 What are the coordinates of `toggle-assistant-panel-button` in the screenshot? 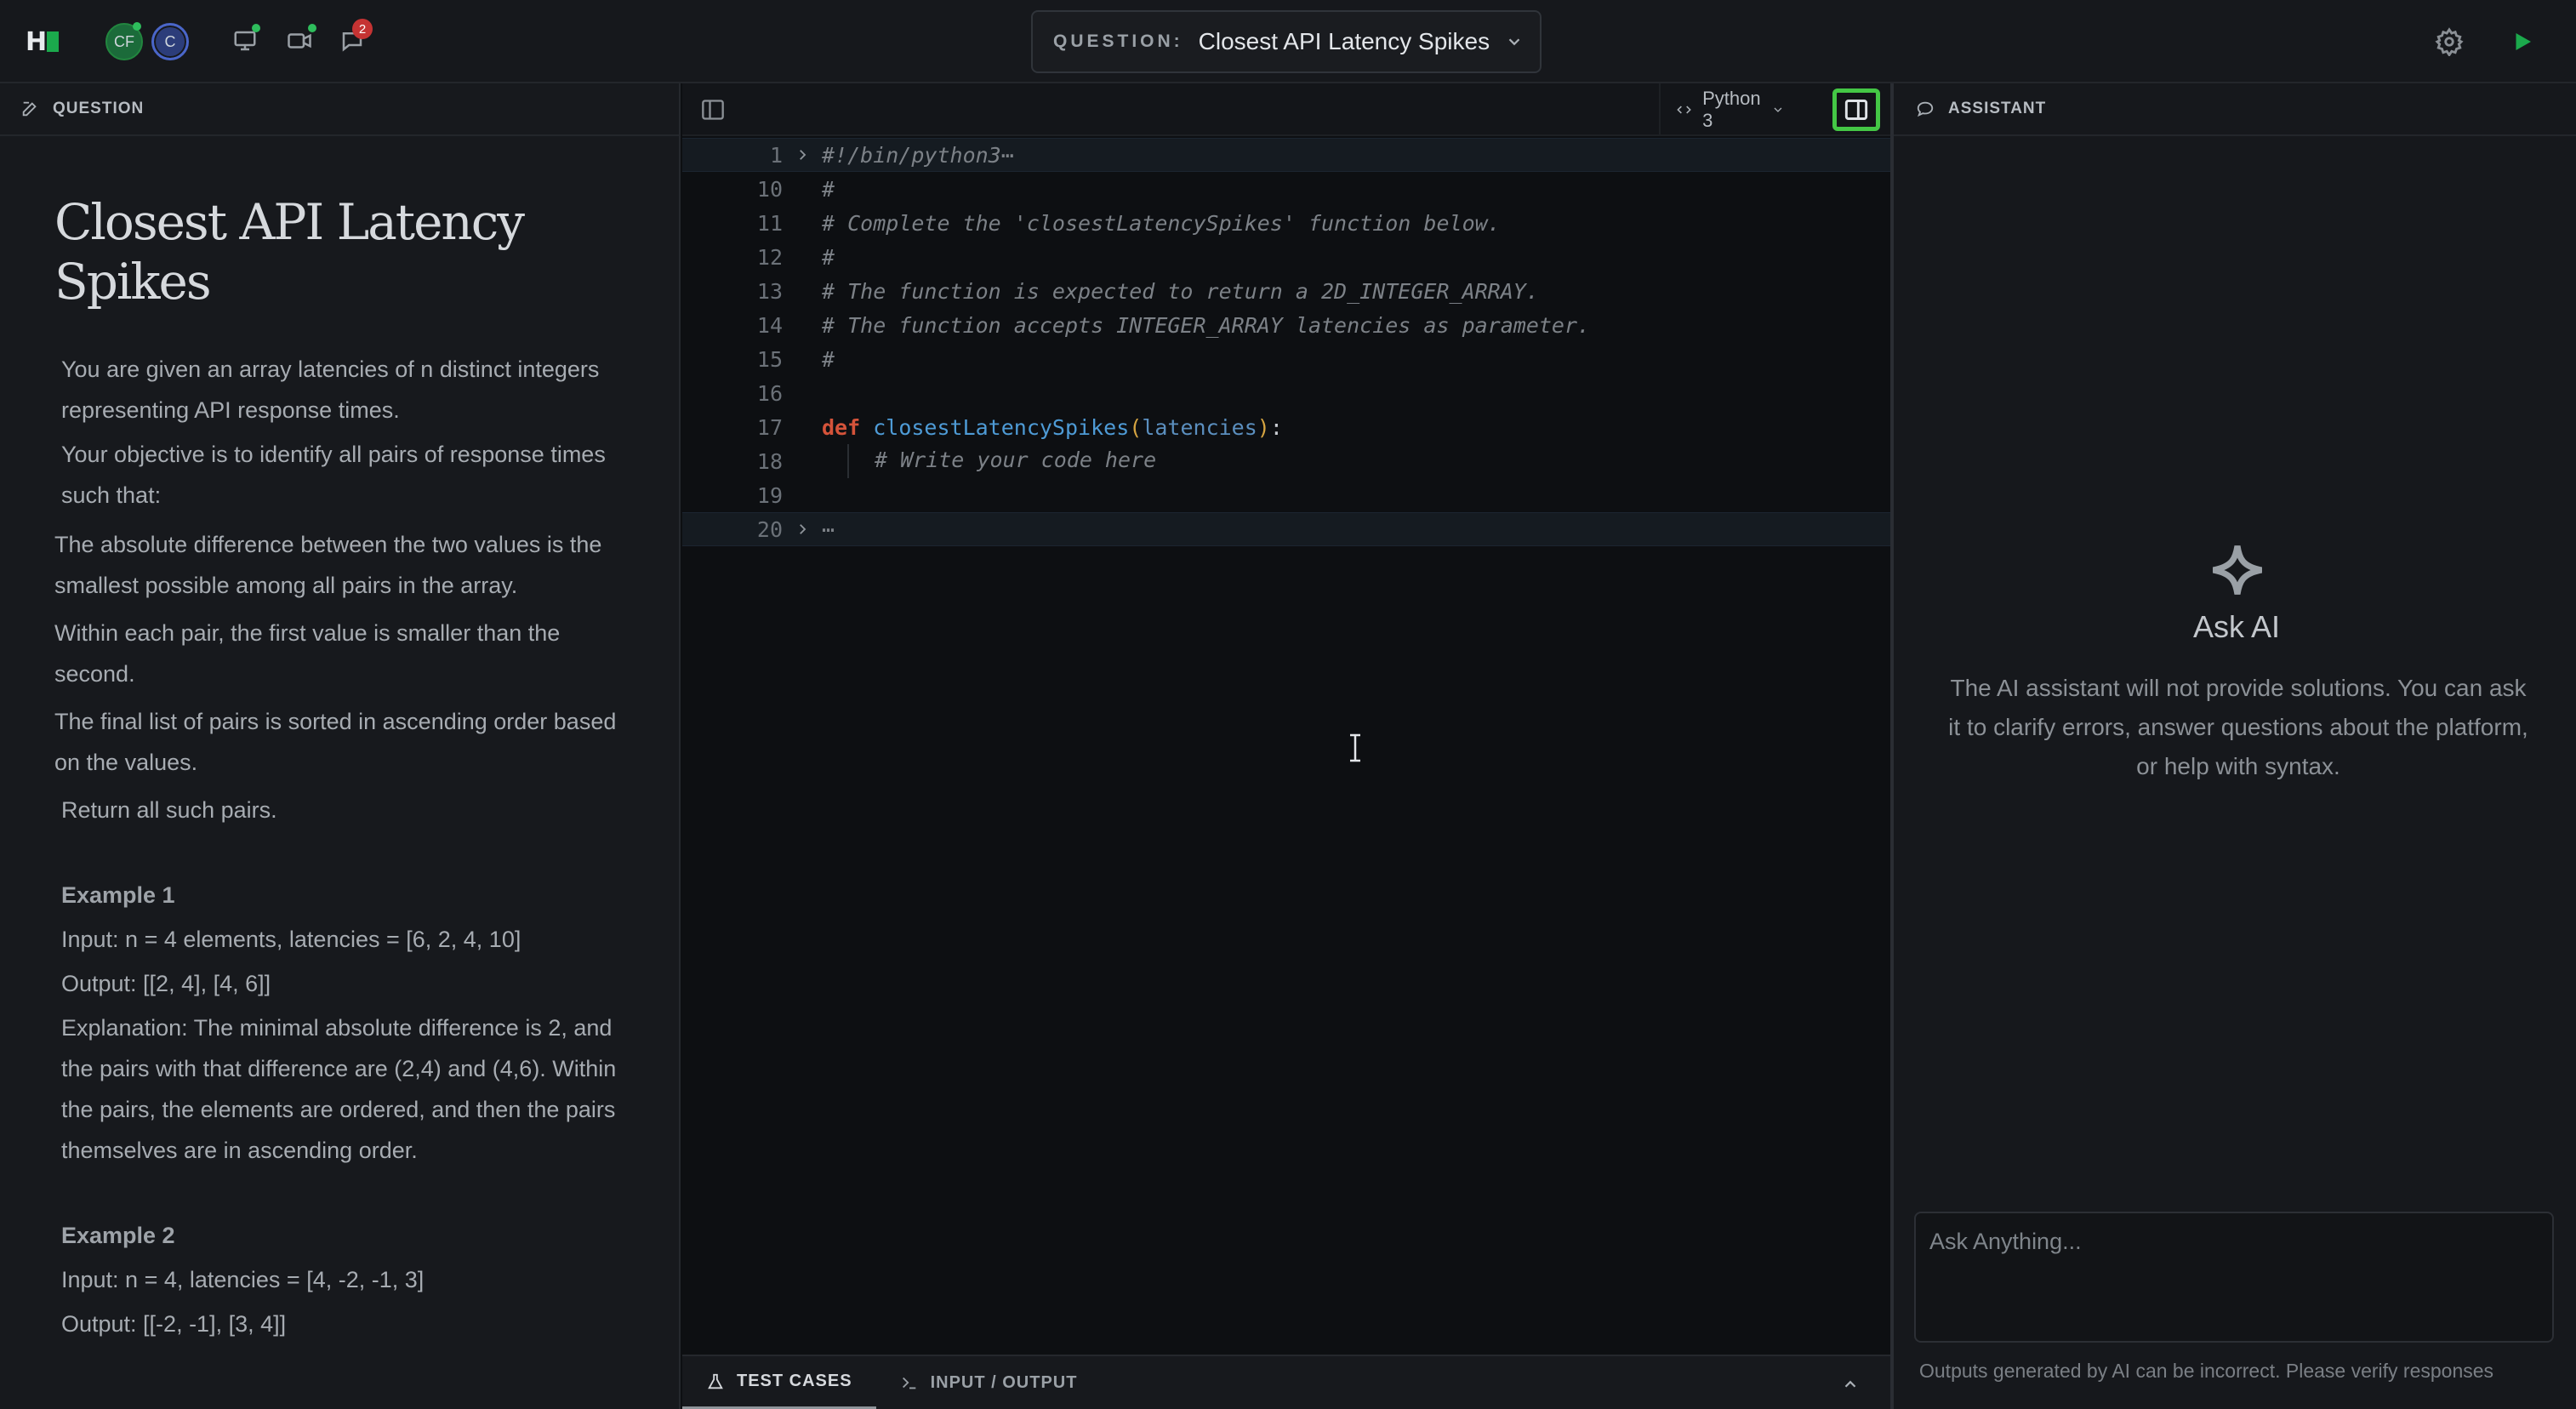 It's located at (1856, 109).